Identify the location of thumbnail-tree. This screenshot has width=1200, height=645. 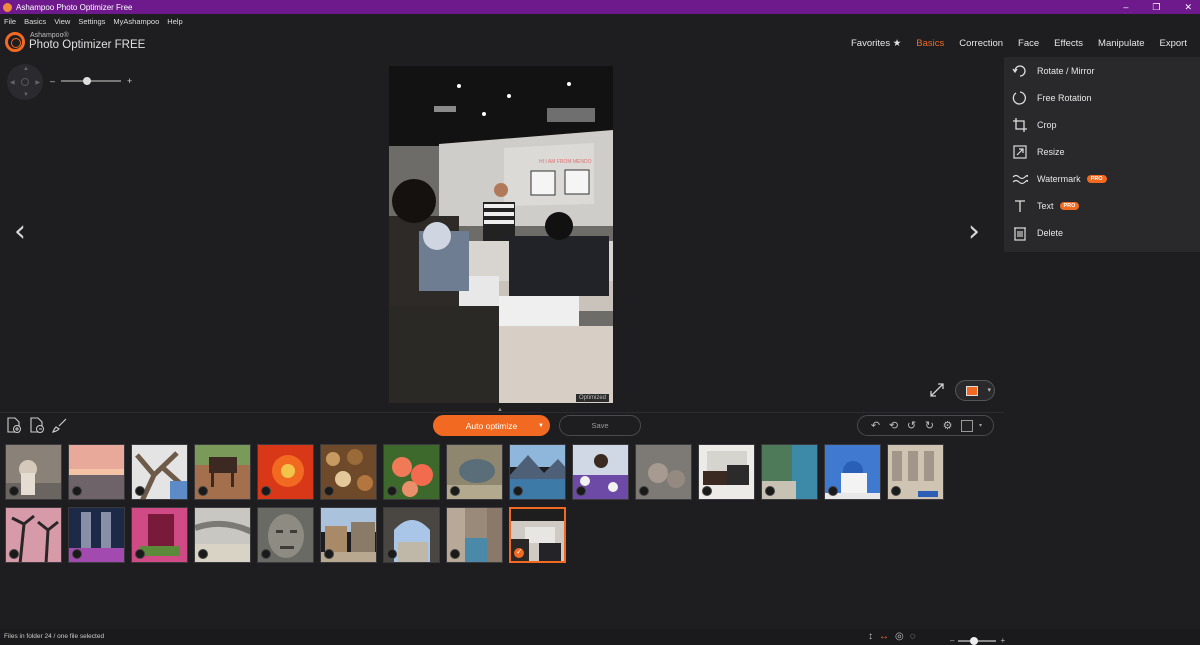
(159, 472).